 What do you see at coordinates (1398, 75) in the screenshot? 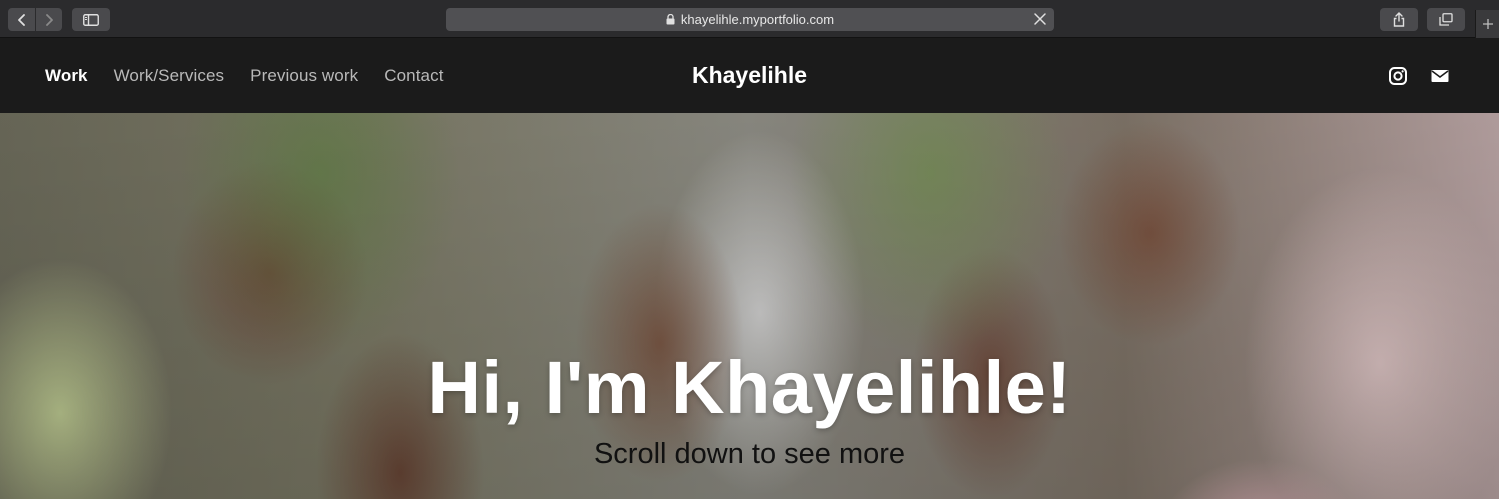
I see `instagram-icon` at bounding box center [1398, 75].